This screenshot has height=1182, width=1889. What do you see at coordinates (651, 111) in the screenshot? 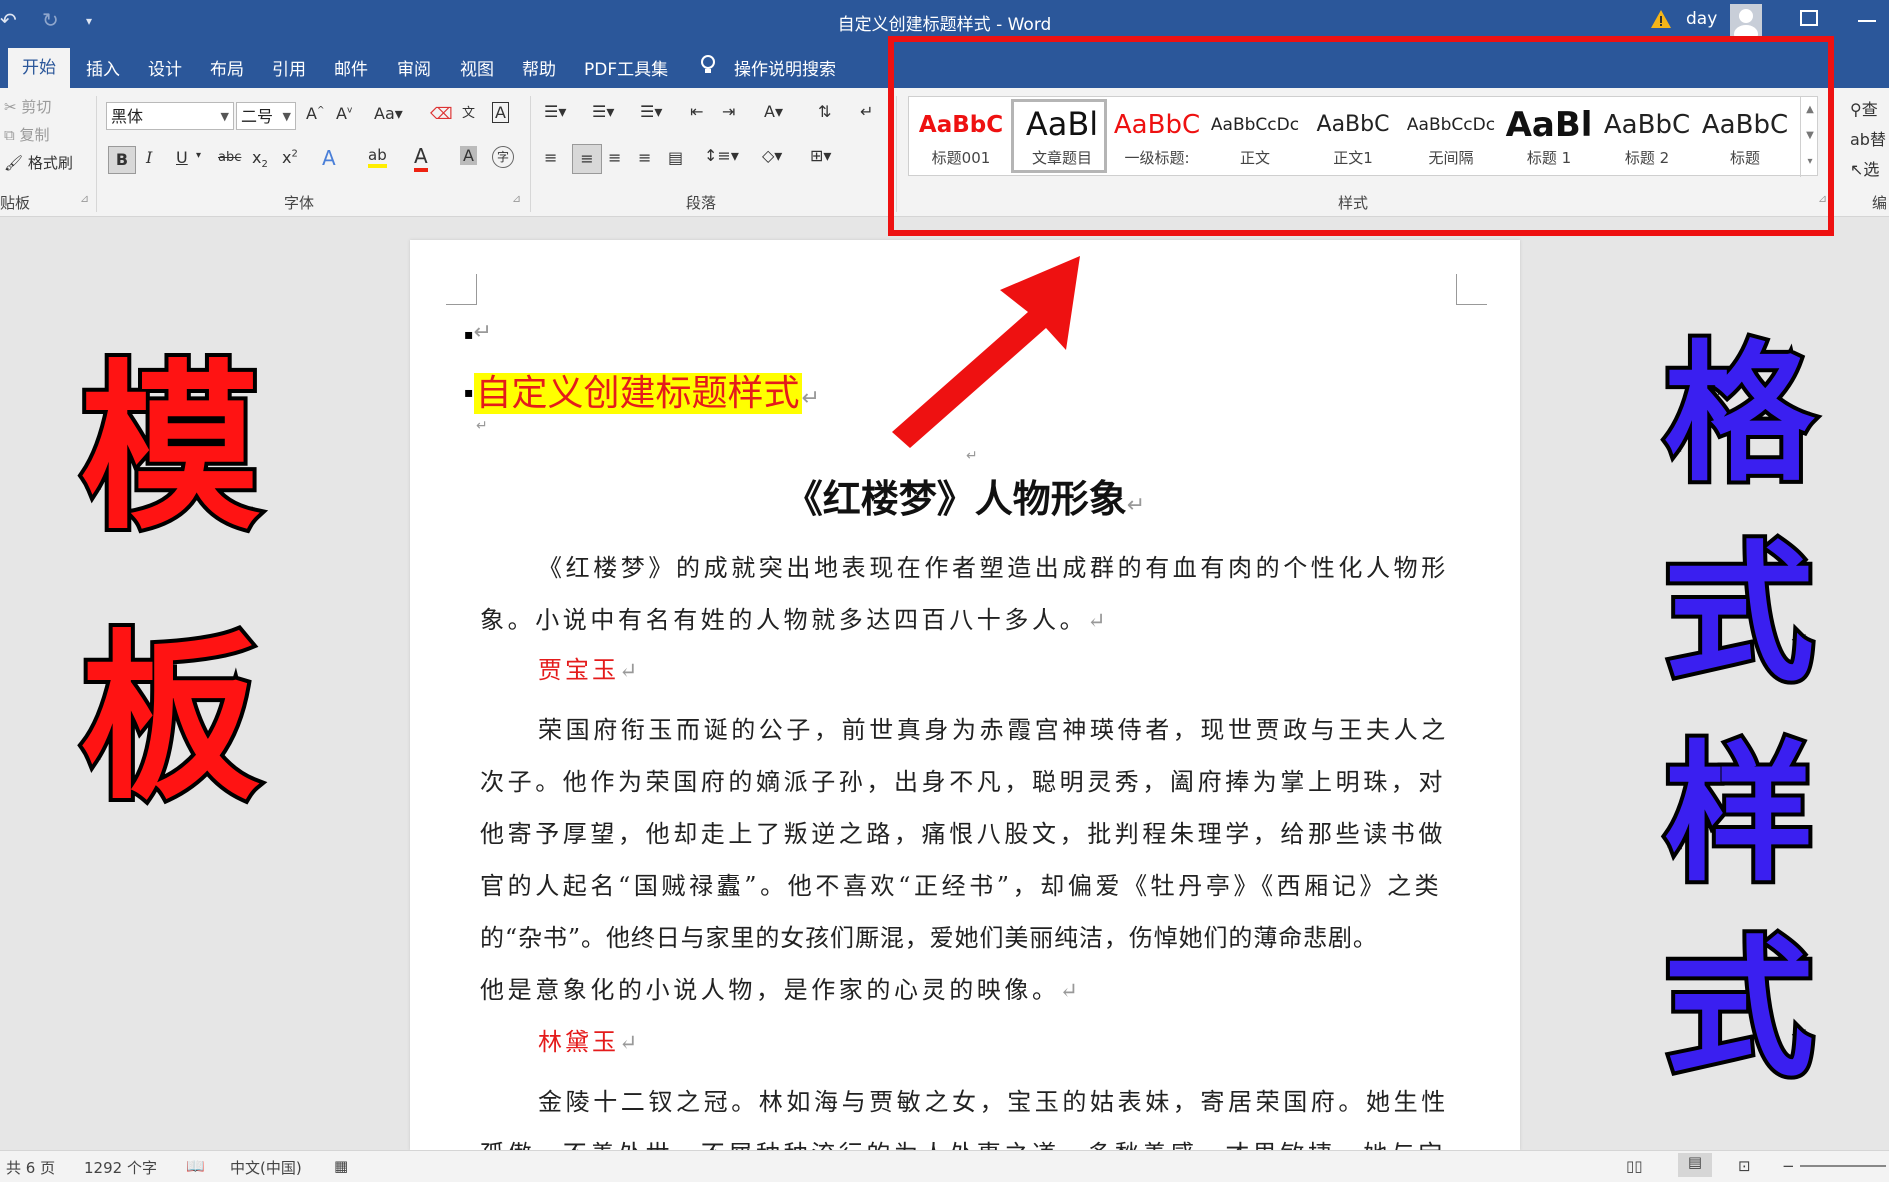
I see `multilevel-list-icon: ☰▾` at bounding box center [651, 111].